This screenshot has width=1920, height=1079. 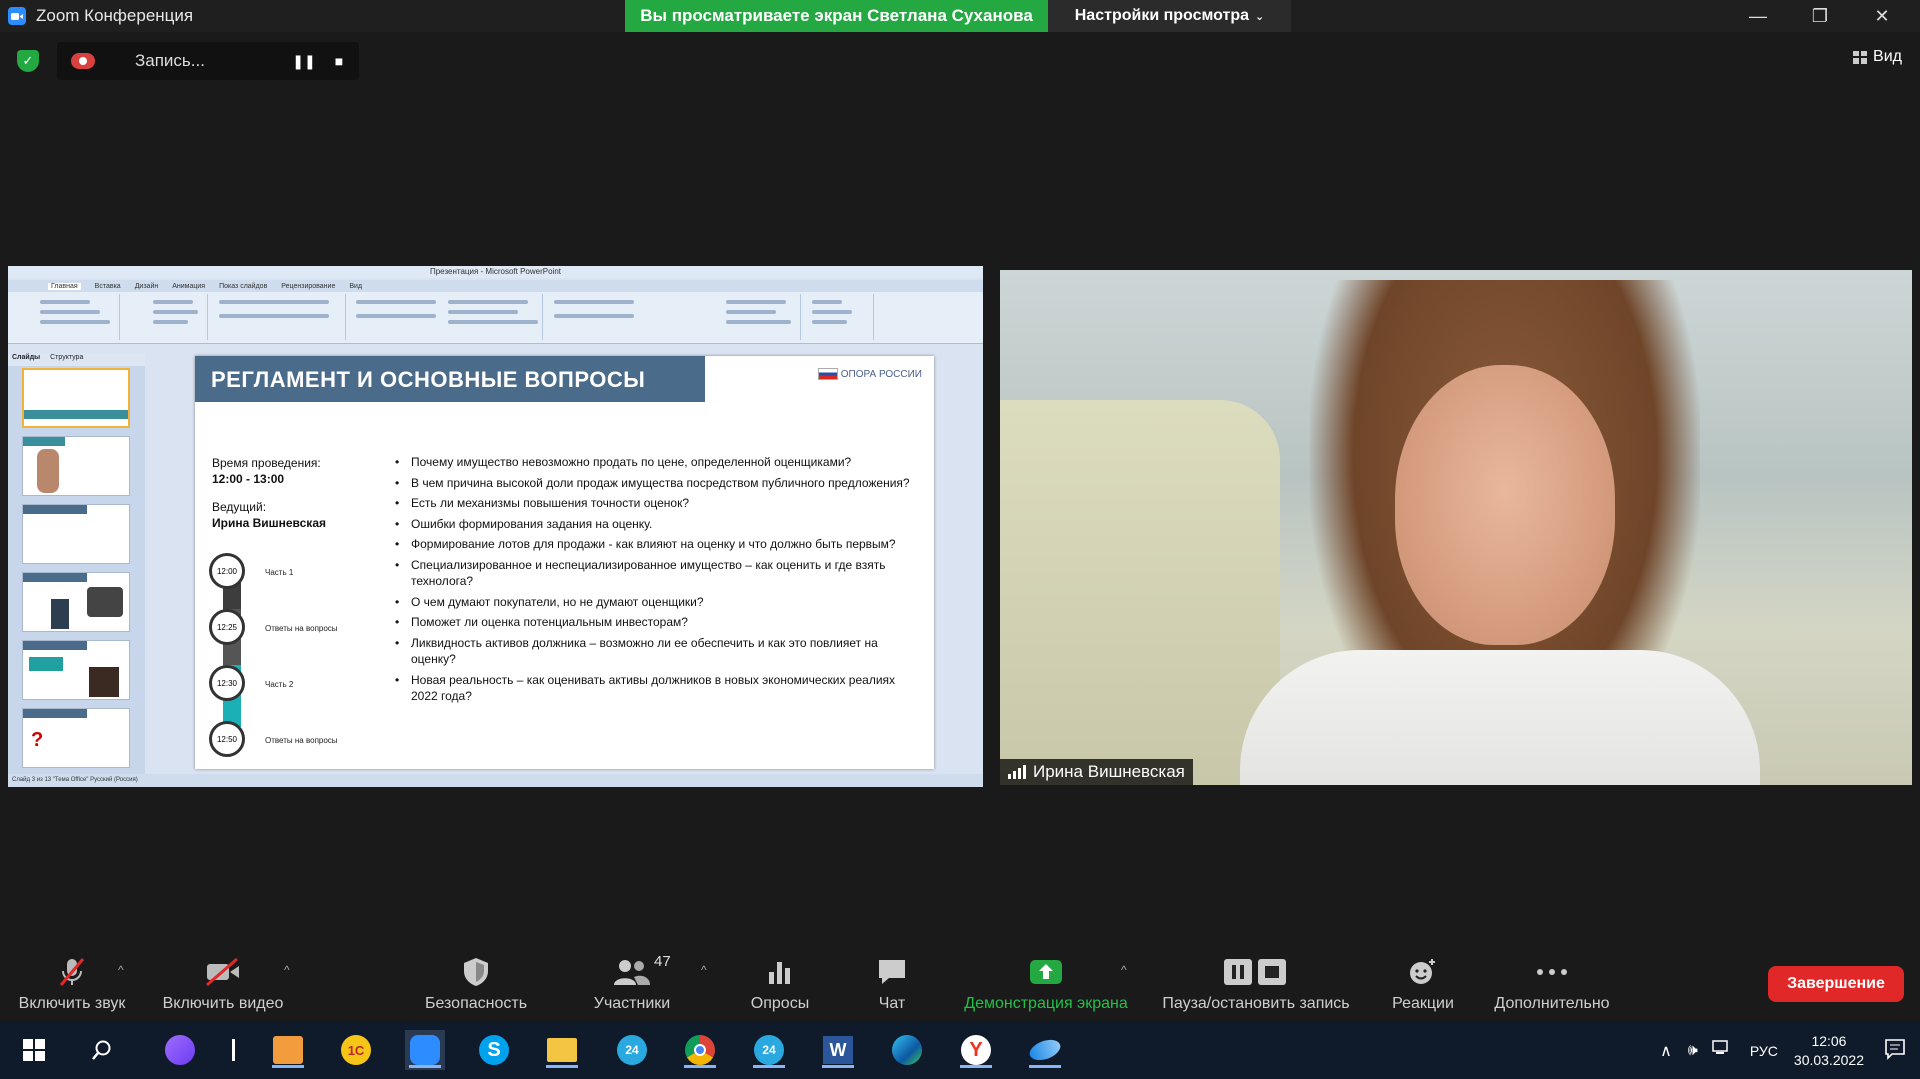 What do you see at coordinates (287, 970) in the screenshot?
I see `video-options-caret-icon: ^` at bounding box center [287, 970].